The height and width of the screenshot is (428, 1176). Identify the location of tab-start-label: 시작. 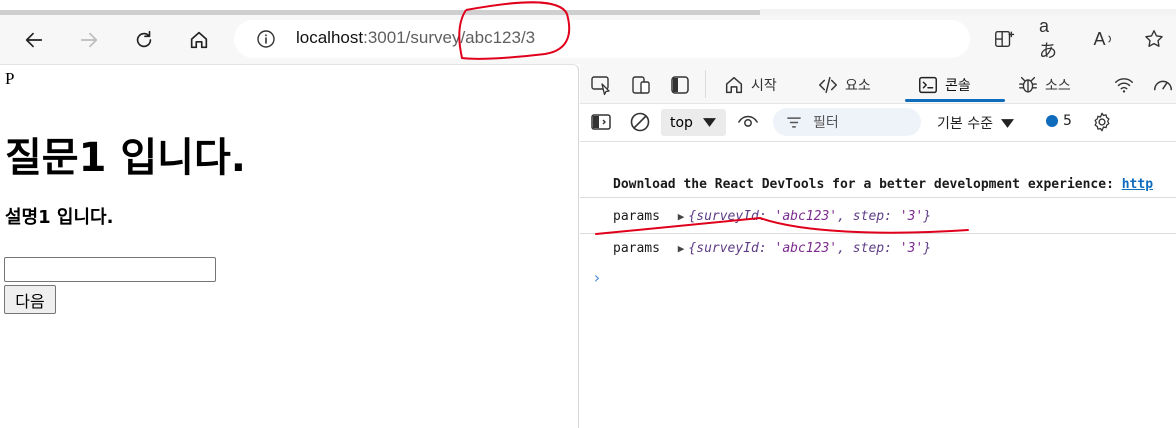
(764, 86).